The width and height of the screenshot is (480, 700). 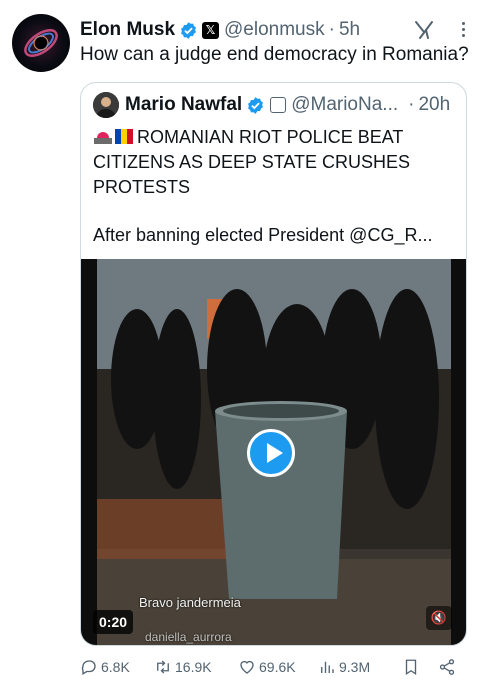 I want to click on views-icon, so click(x=327, y=667).